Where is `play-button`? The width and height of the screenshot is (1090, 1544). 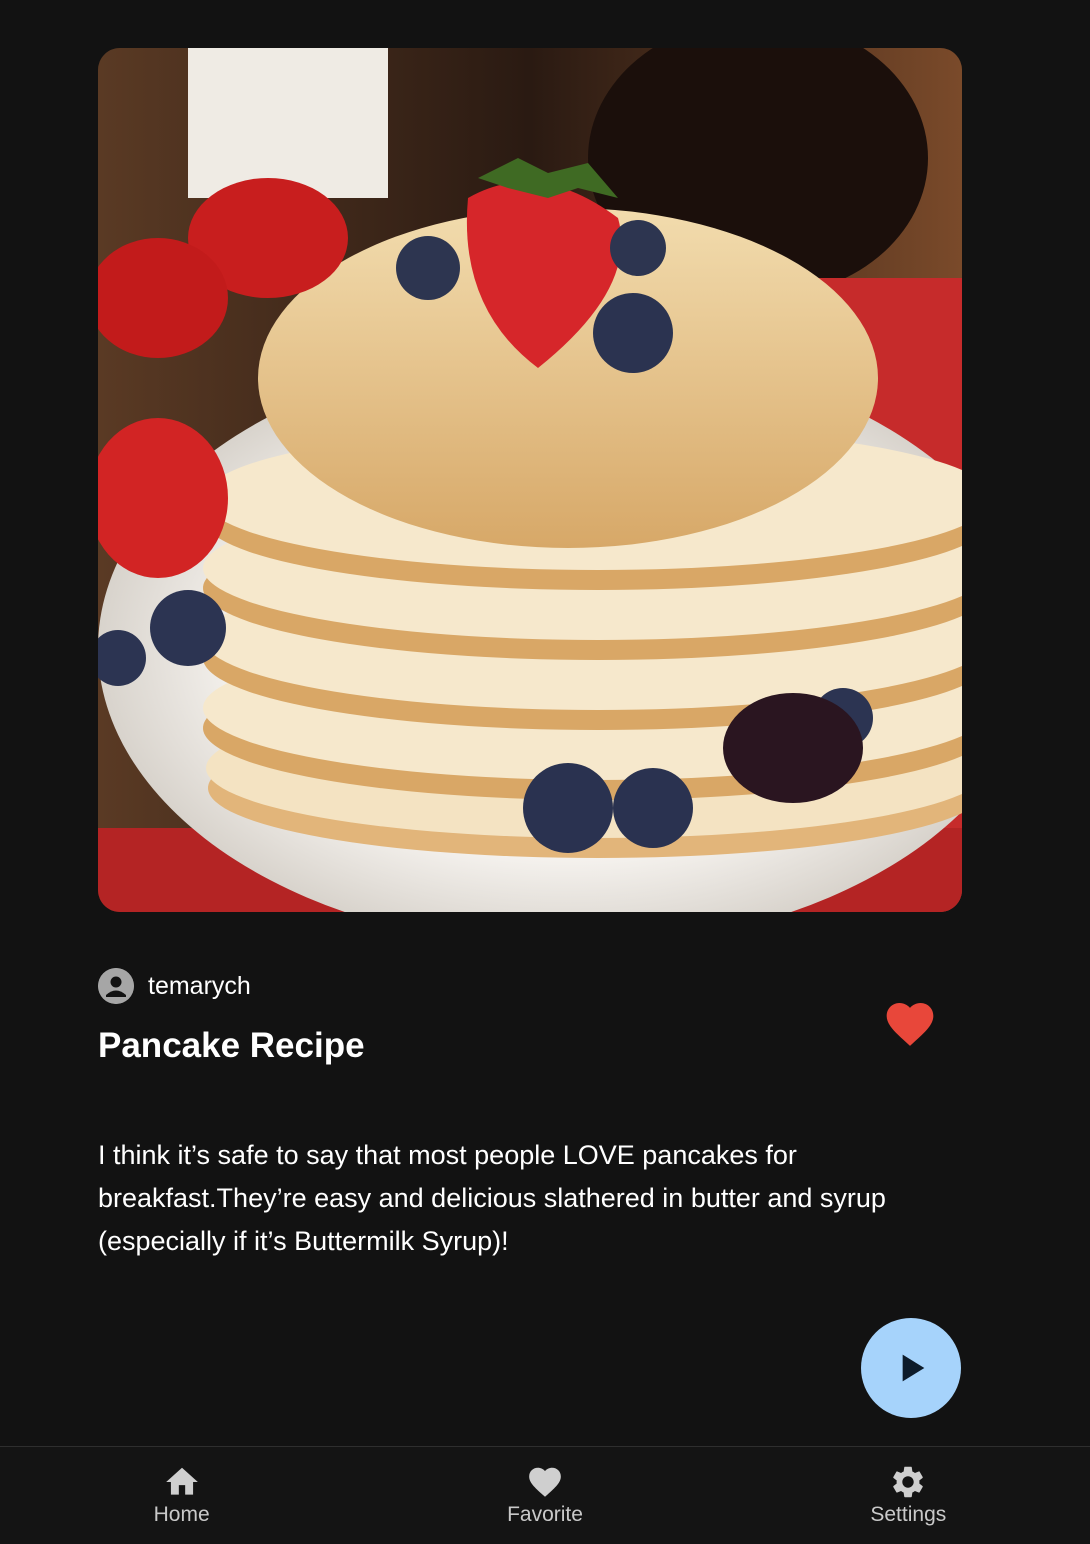
play-button is located at coordinates (911, 1368).